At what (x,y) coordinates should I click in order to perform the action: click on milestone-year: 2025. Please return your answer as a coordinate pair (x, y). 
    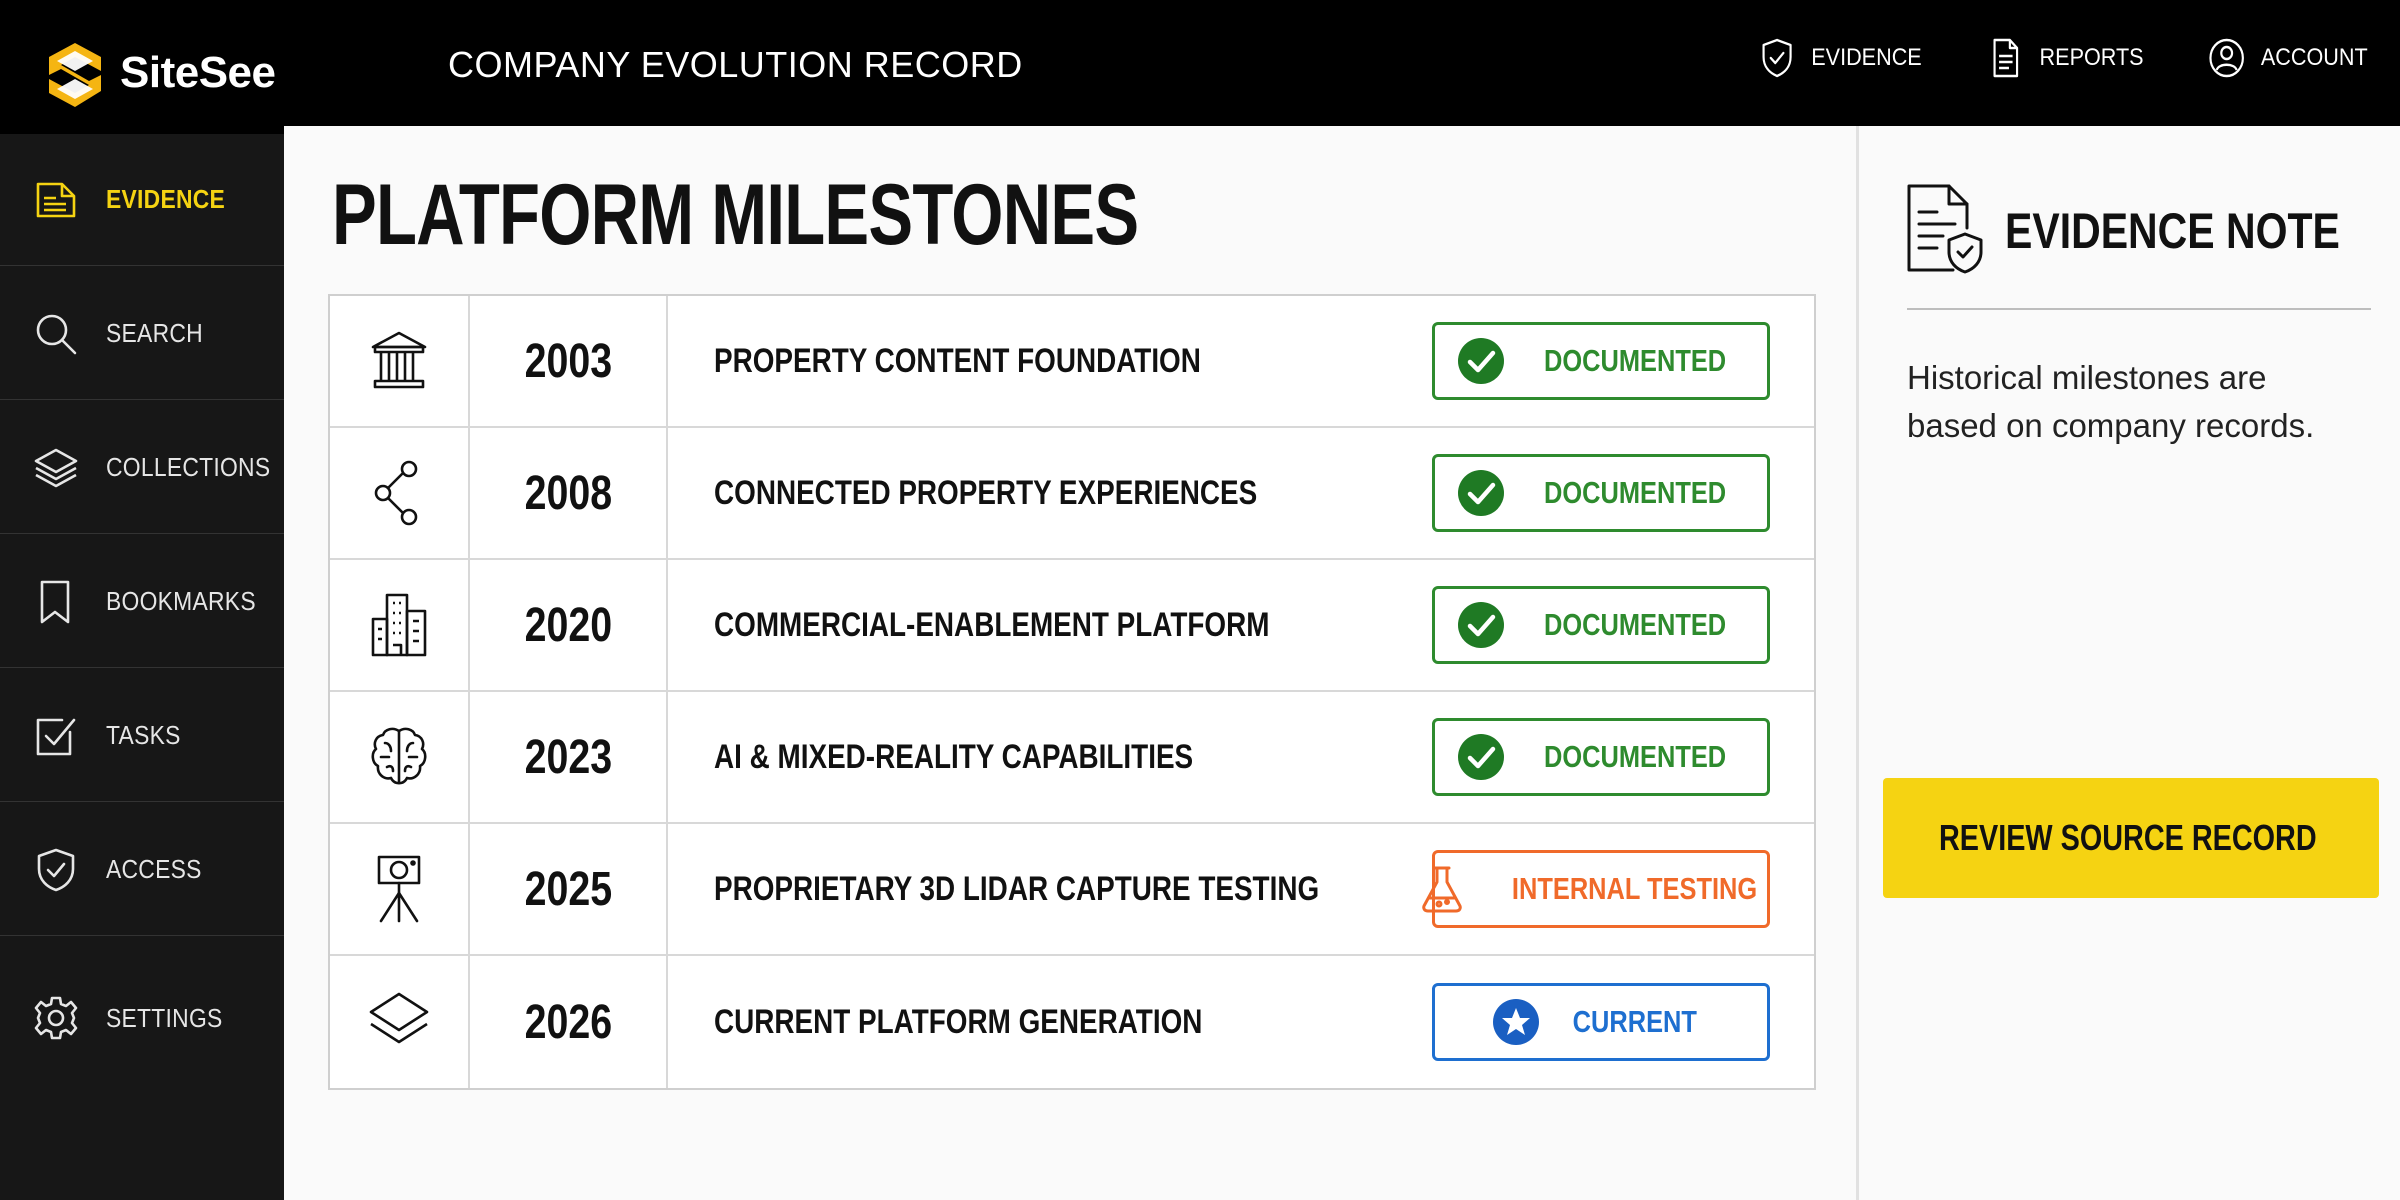
    Looking at the image, I should click on (569, 889).